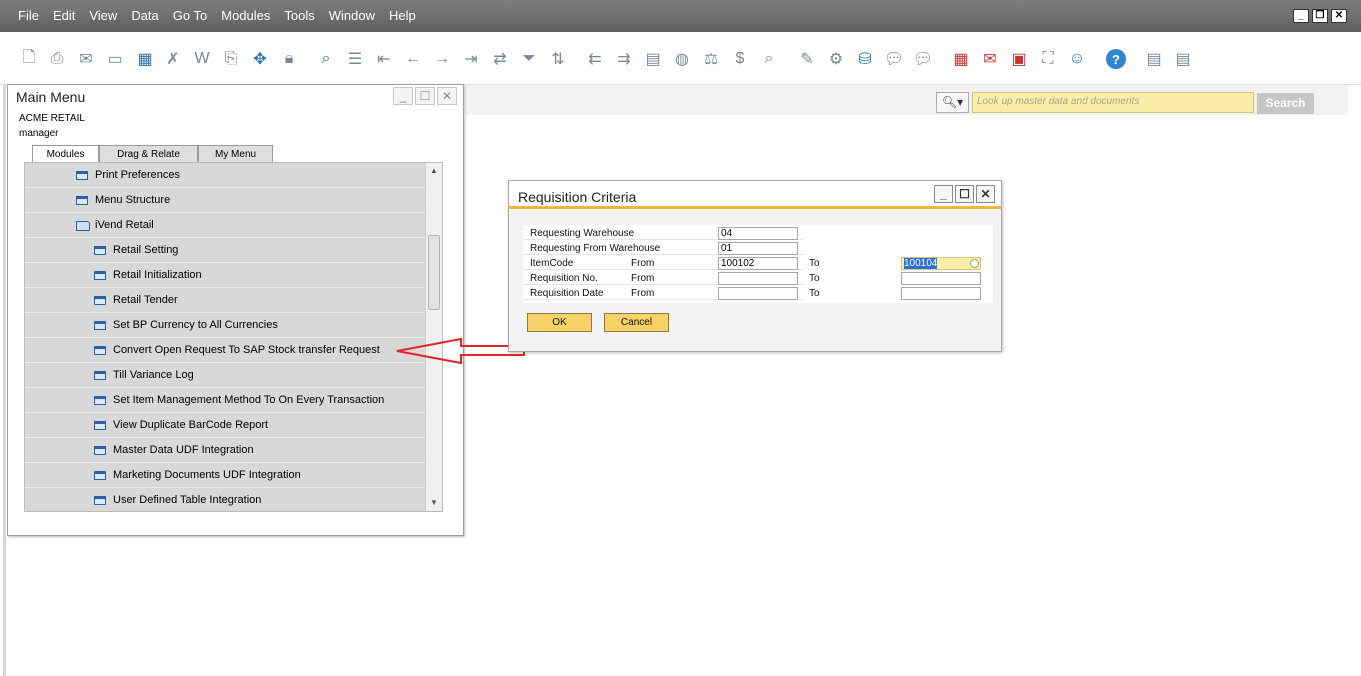  What do you see at coordinates (28, 15) in the screenshot?
I see `menu-file: File` at bounding box center [28, 15].